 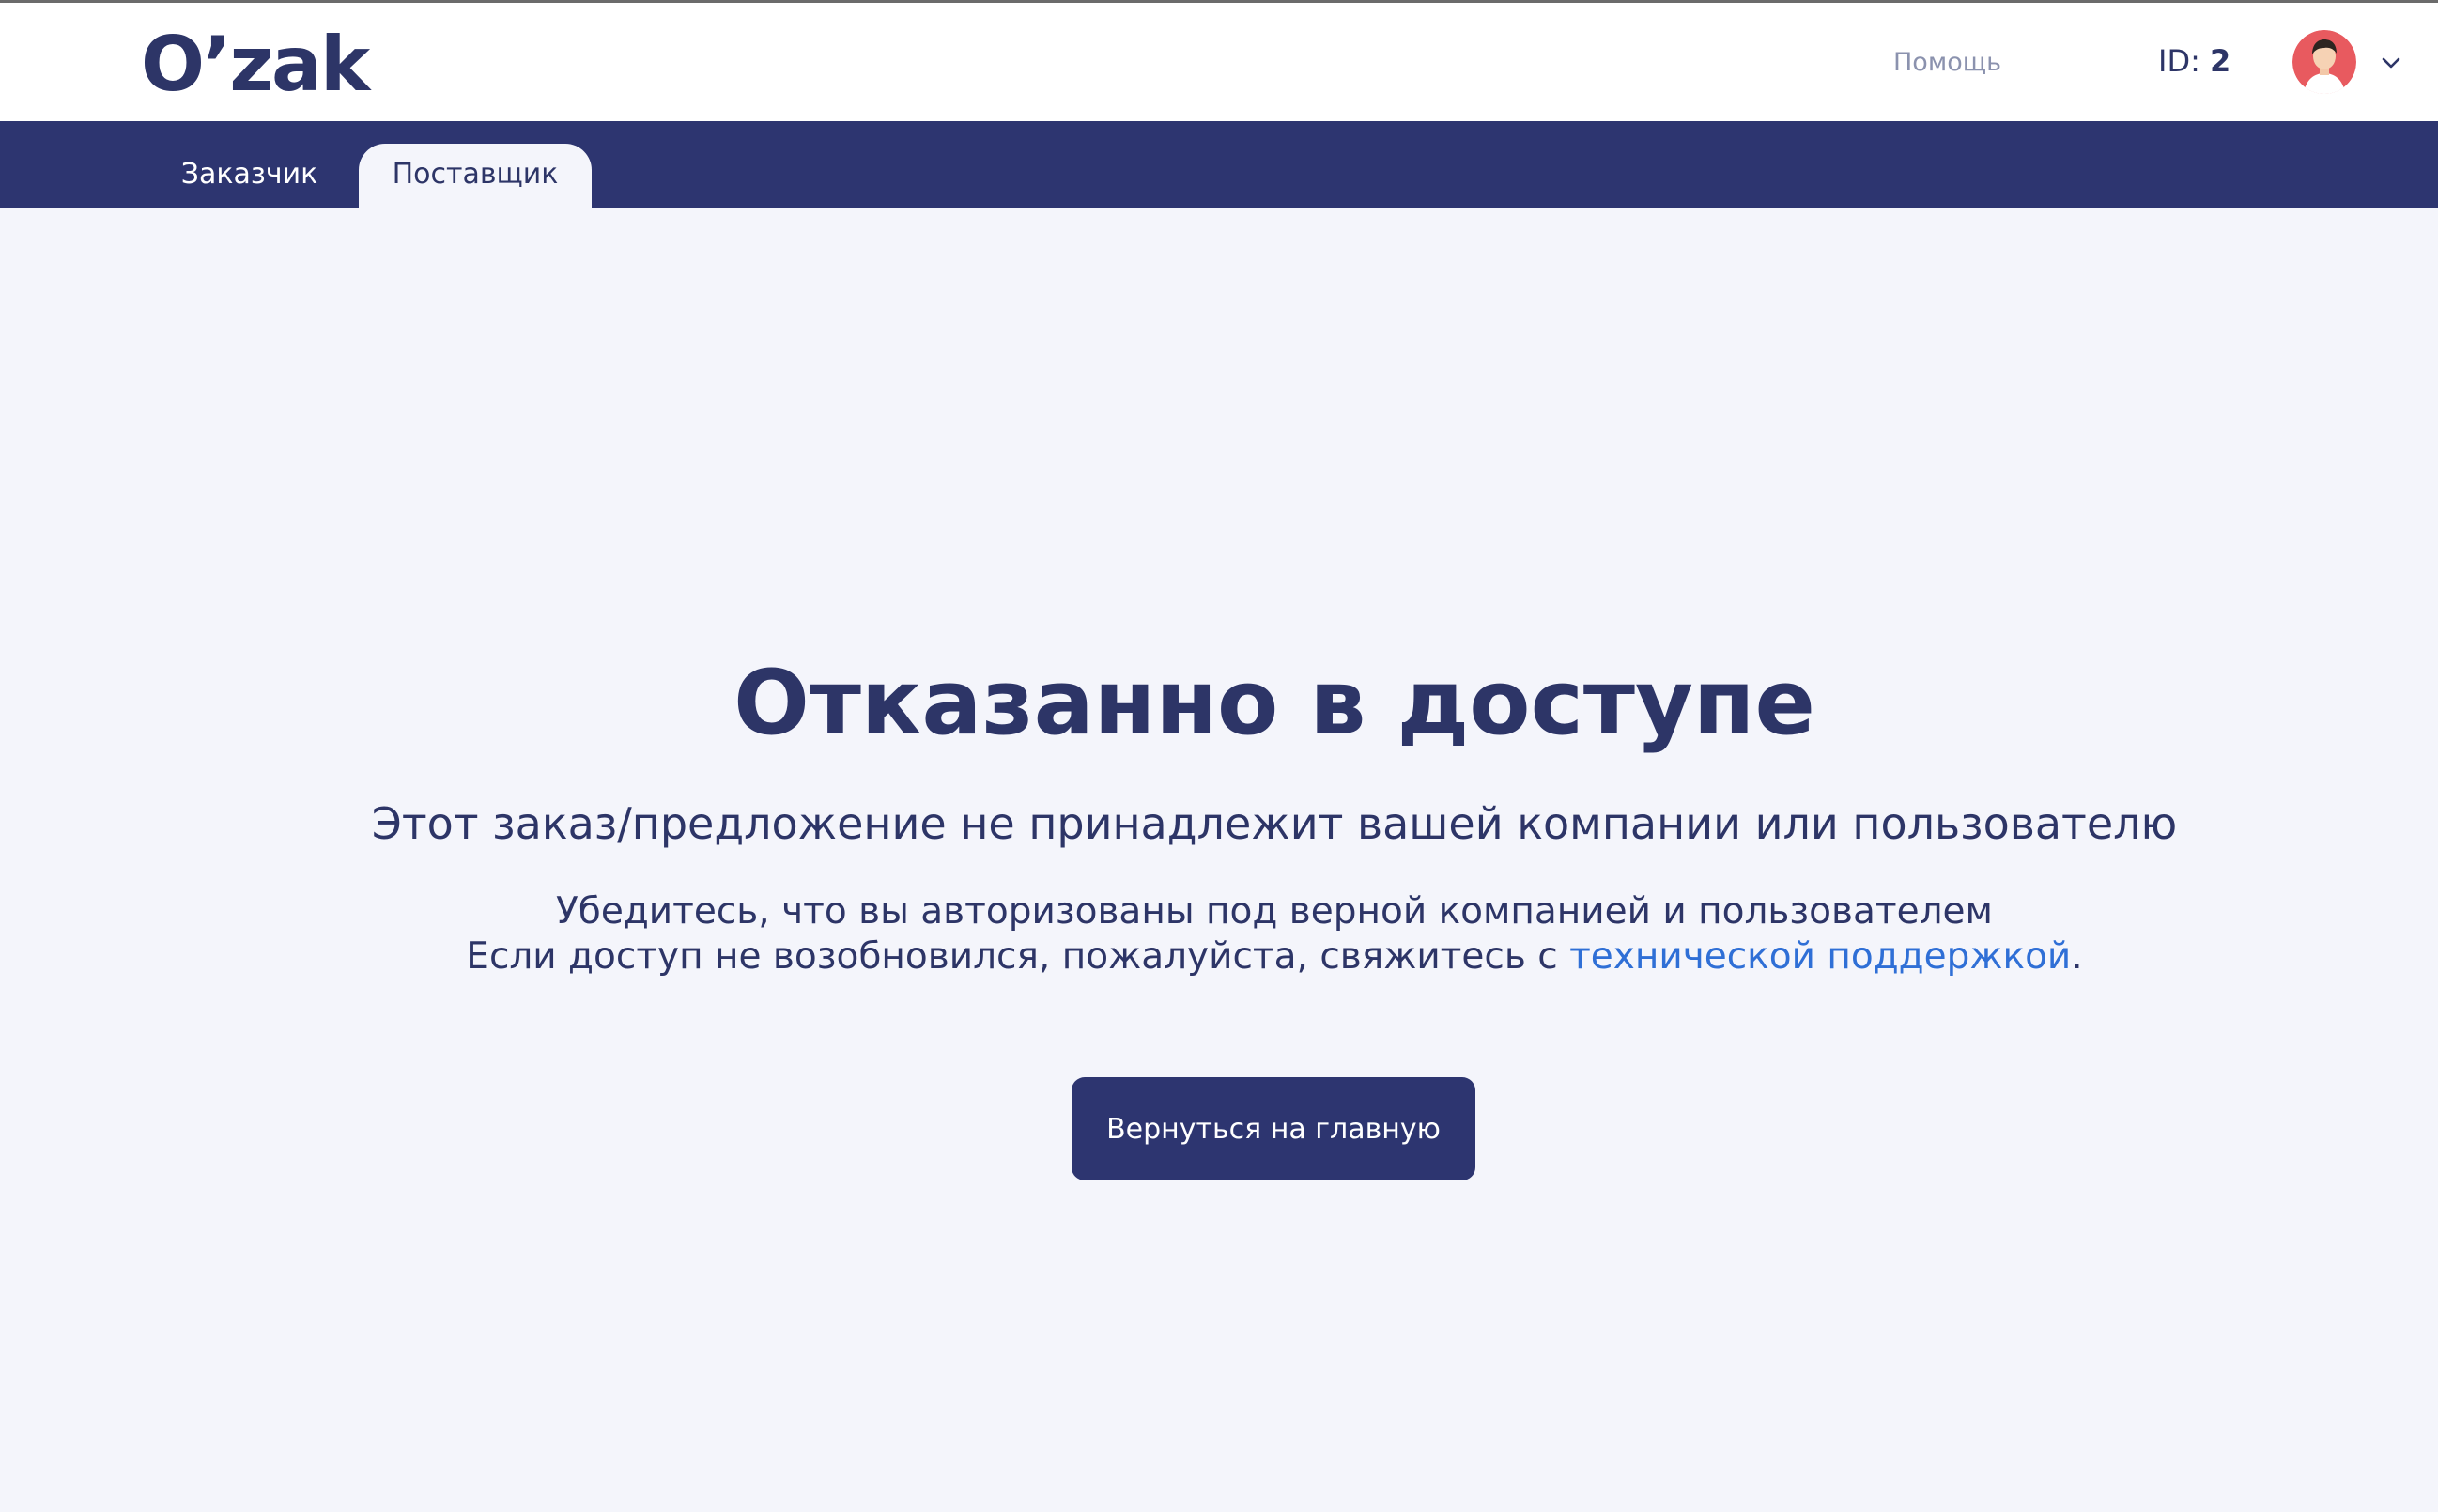 What do you see at coordinates (2221, 61) in the screenshot?
I see `user-id-value: 2` at bounding box center [2221, 61].